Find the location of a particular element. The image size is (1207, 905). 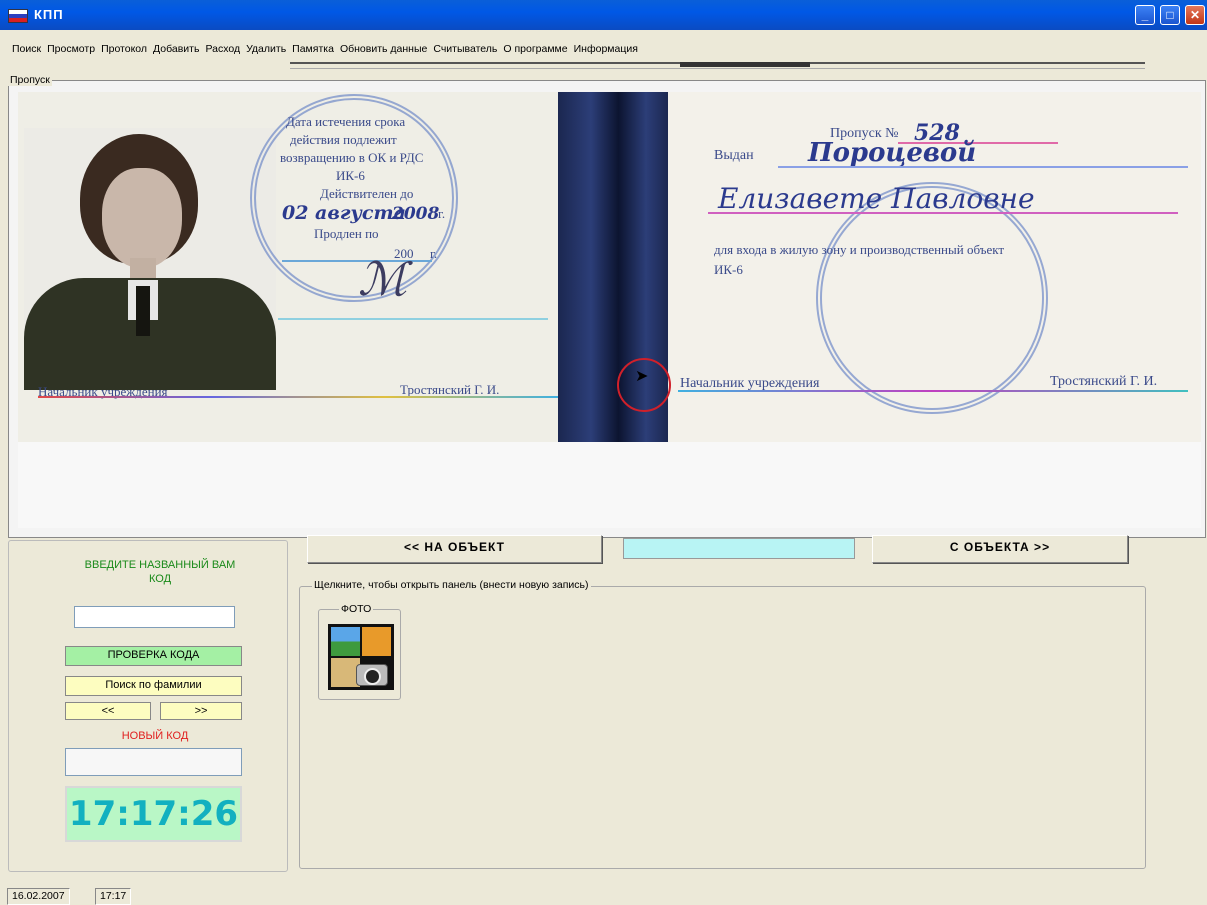

doc-right-surname: Пороцевой is located at coordinates (892, 153).